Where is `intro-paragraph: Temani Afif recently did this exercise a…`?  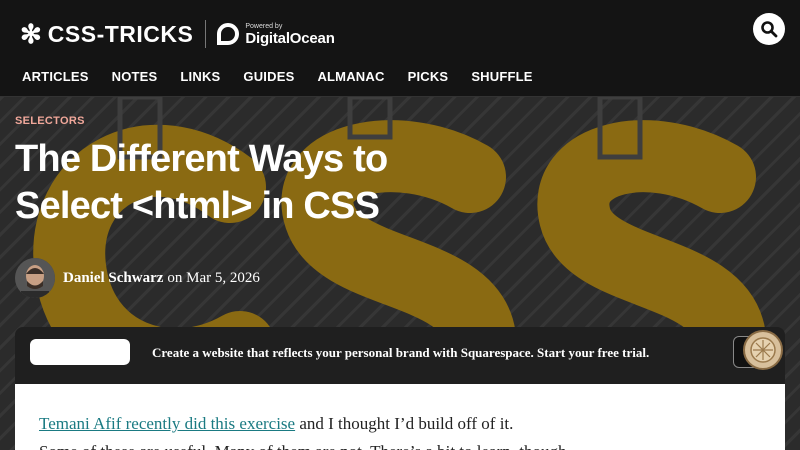 intro-paragraph: Temani Afif recently did this exercise a… is located at coordinates (276, 424).